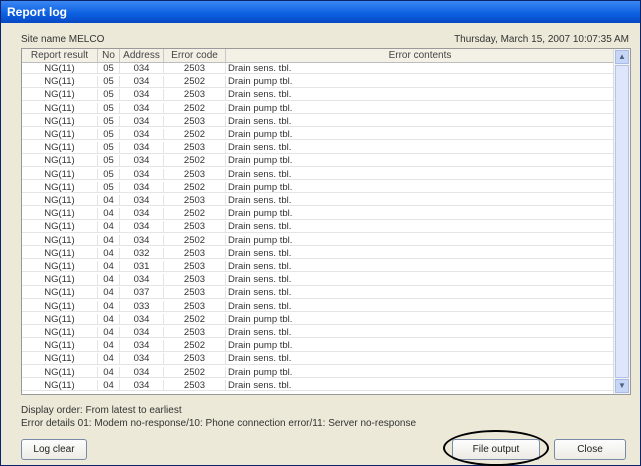 This screenshot has height=466, width=641. I want to click on title-bar: Report log, so click(320, 12).